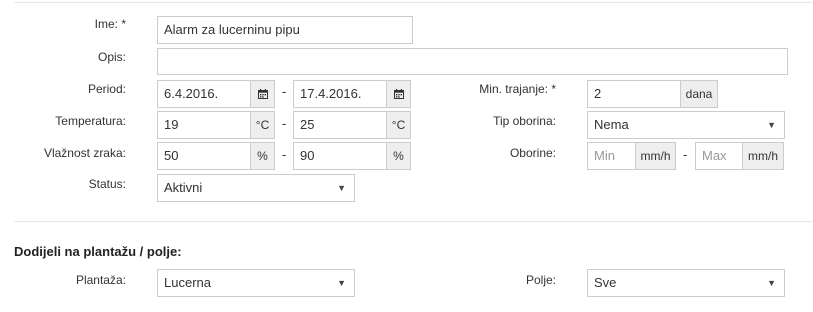 The width and height of the screenshot is (813, 312). Describe the element at coordinates (100, 280) in the screenshot. I see `plantation-label: Plantaža:` at that location.